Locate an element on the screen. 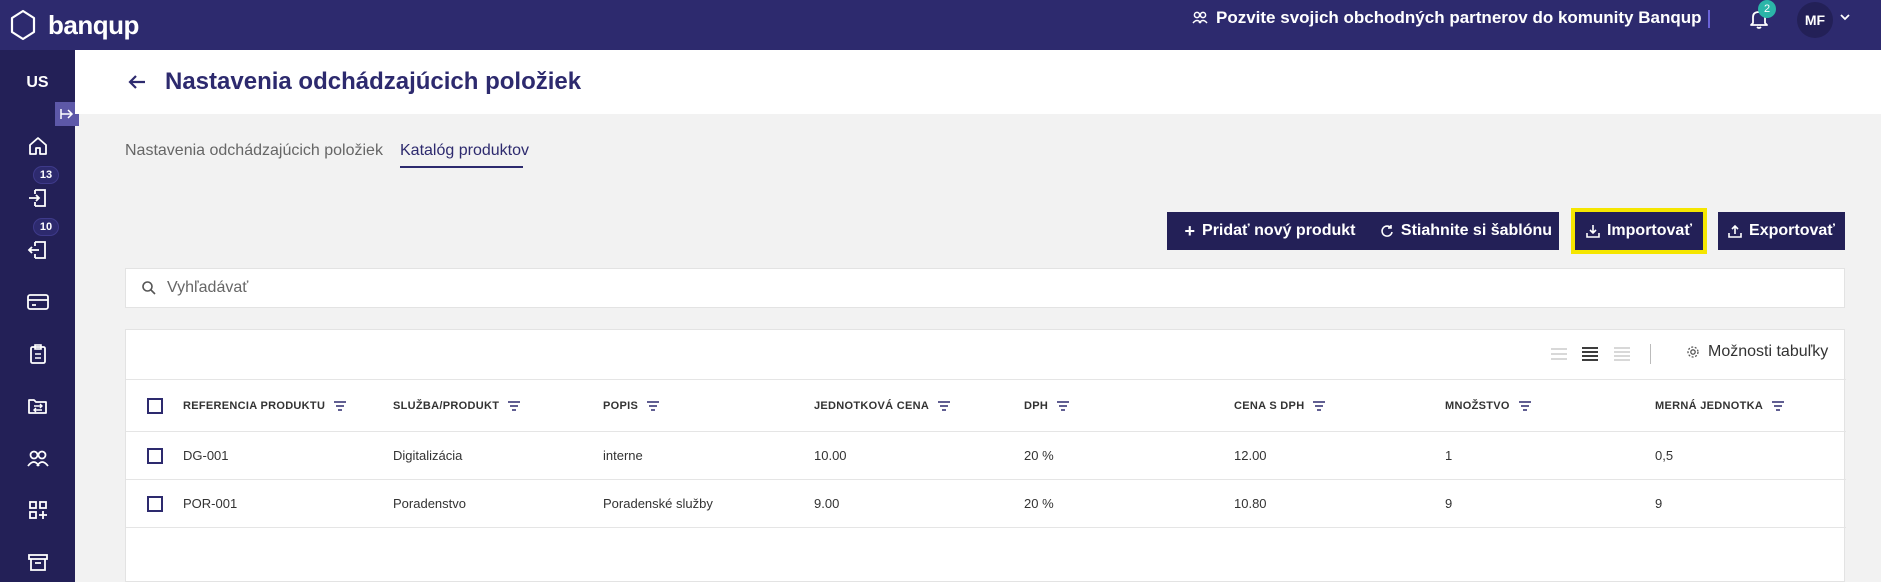  search-bar is located at coordinates (985, 288).